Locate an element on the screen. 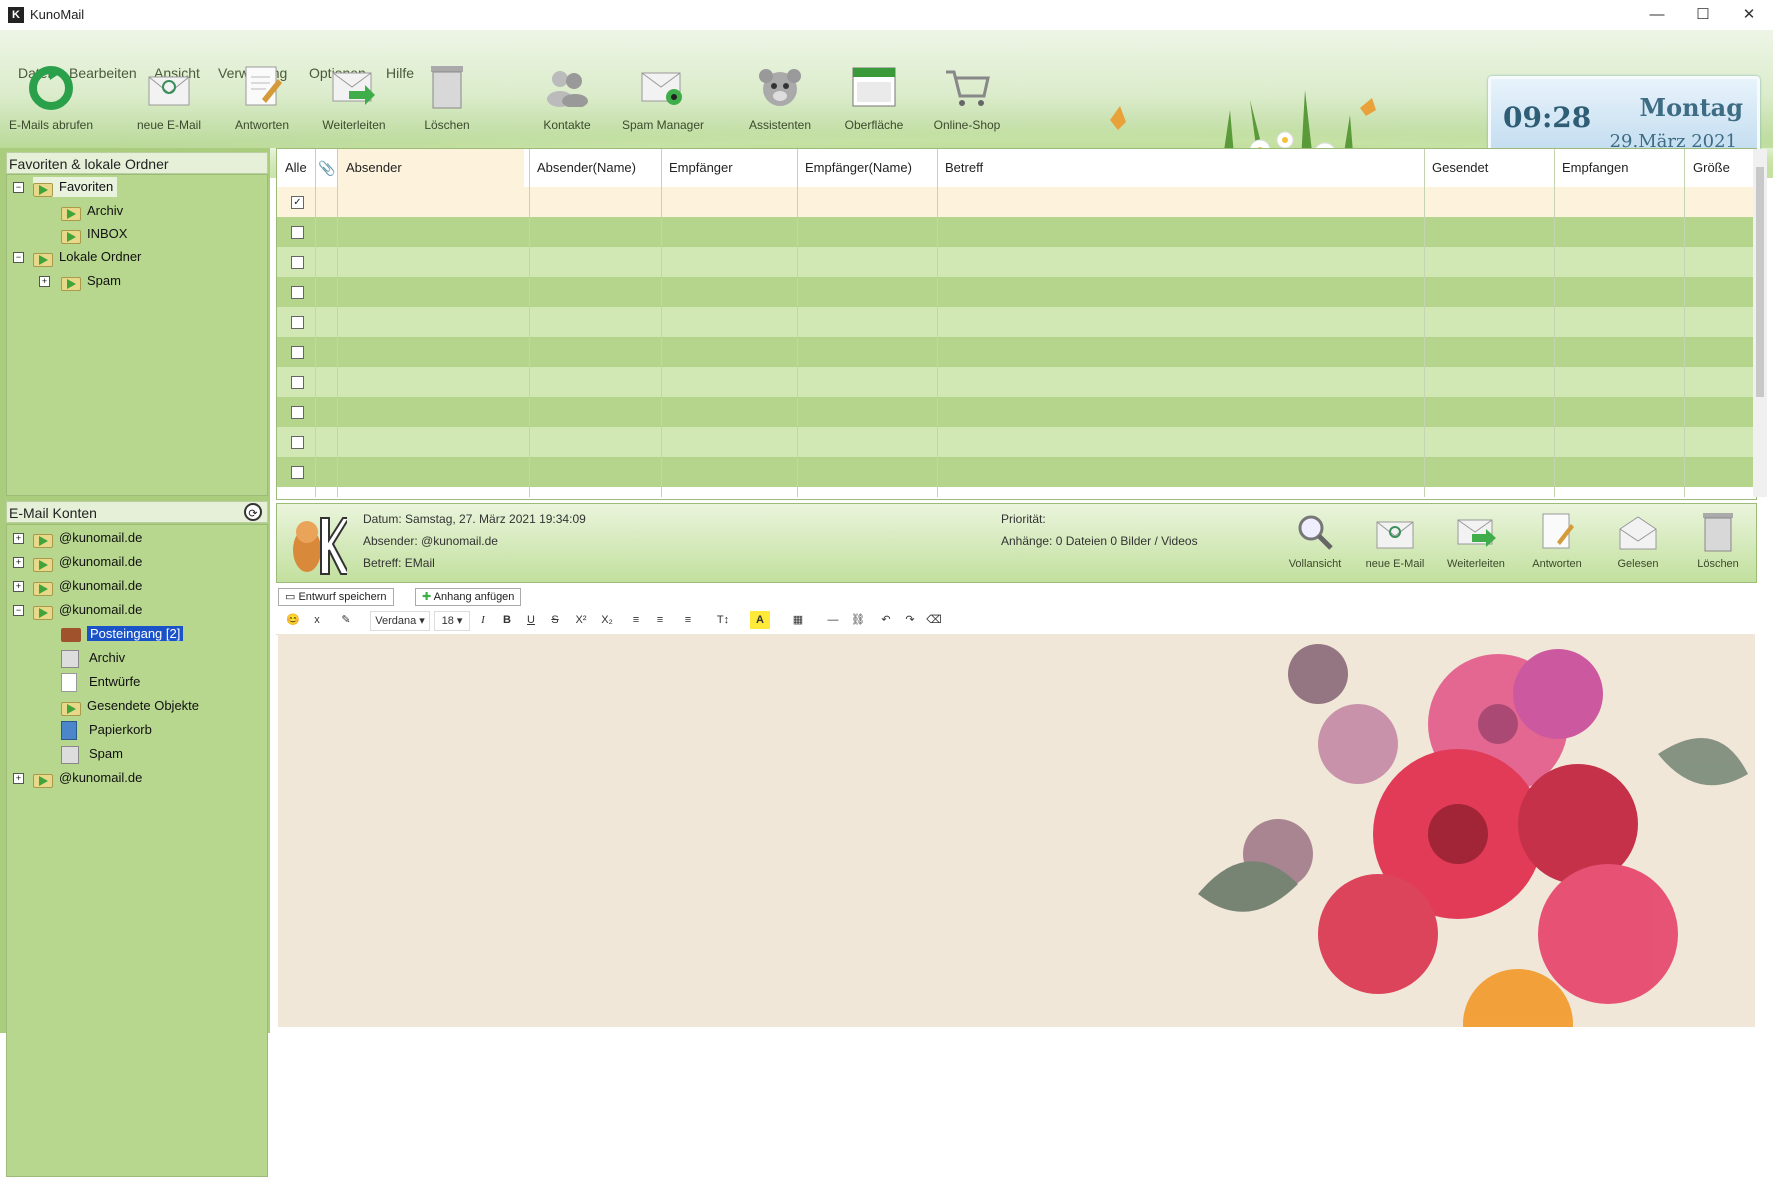 This screenshot has height=1177, width=1773. toolbar-assistant-button: Assistenten is located at coordinates (780, 104).